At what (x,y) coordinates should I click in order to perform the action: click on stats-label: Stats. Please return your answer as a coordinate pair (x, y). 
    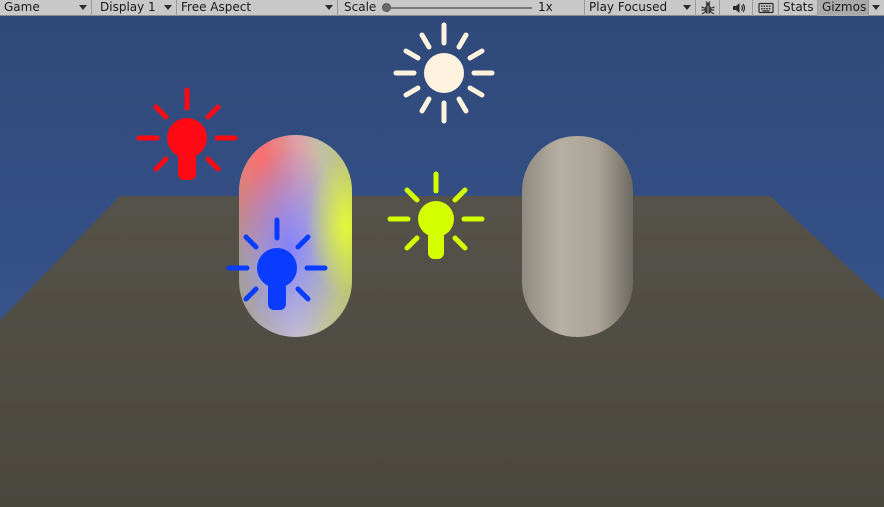
    Looking at the image, I should click on (798, 7).